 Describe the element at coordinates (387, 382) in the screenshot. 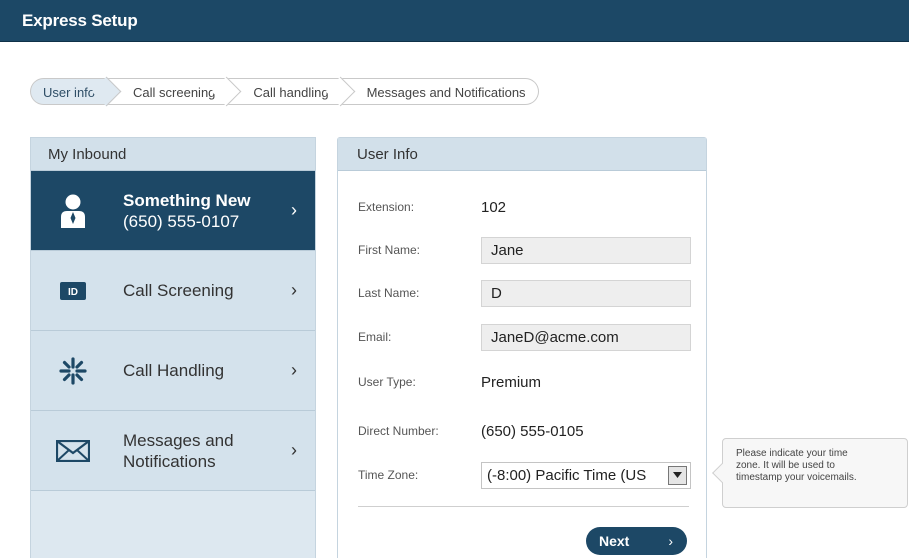

I see `user-type-label: User Type:` at that location.